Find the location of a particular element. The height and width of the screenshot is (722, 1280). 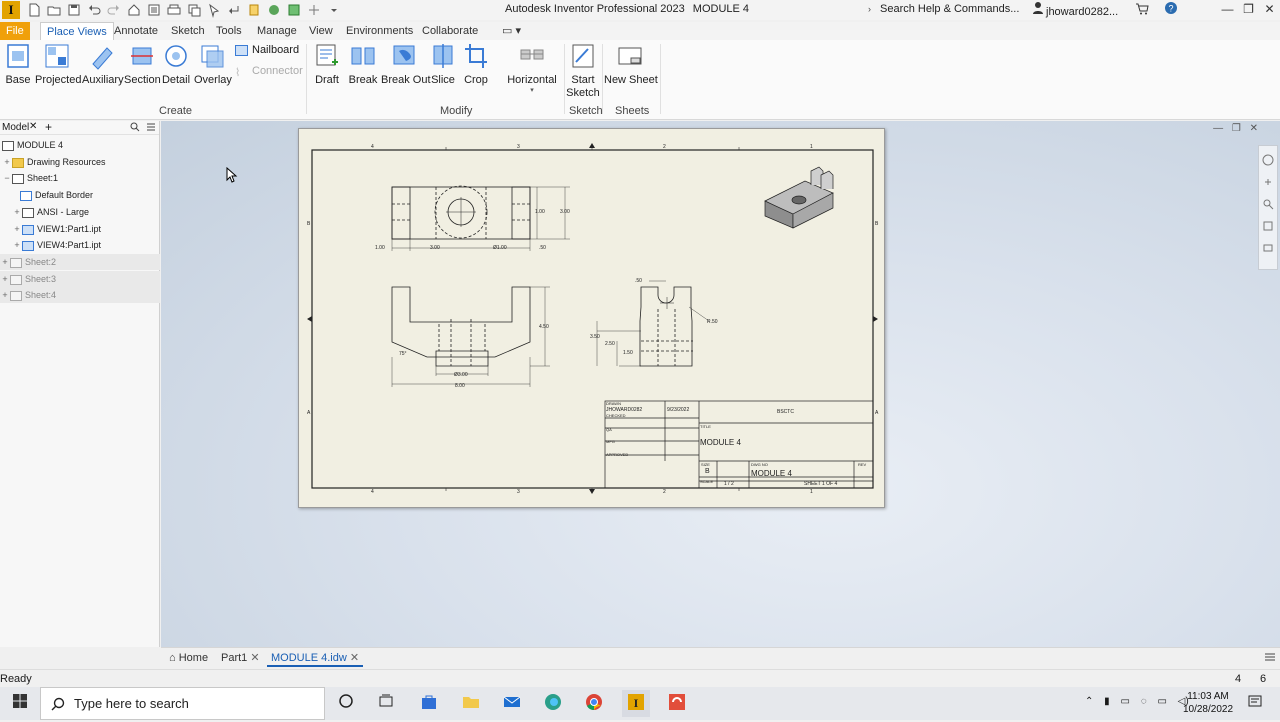

tree-item-sheet-4: + Sheet:4 is located at coordinates (80, 295).